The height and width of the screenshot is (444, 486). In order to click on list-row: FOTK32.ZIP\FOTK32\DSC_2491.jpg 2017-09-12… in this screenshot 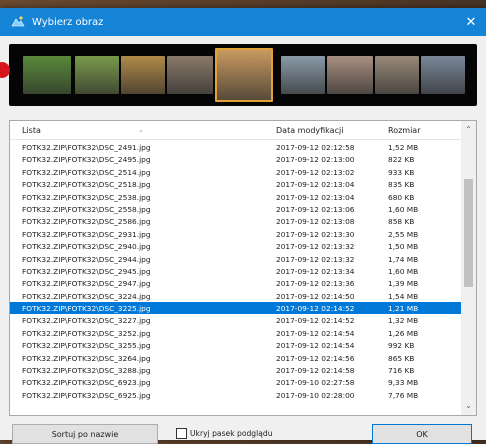, I will do `click(236, 147)`.